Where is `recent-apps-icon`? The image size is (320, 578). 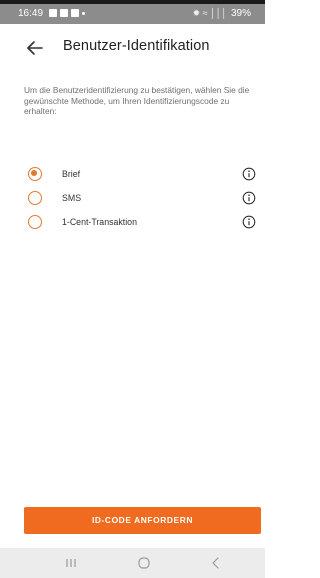 recent-apps-icon is located at coordinates (71, 563).